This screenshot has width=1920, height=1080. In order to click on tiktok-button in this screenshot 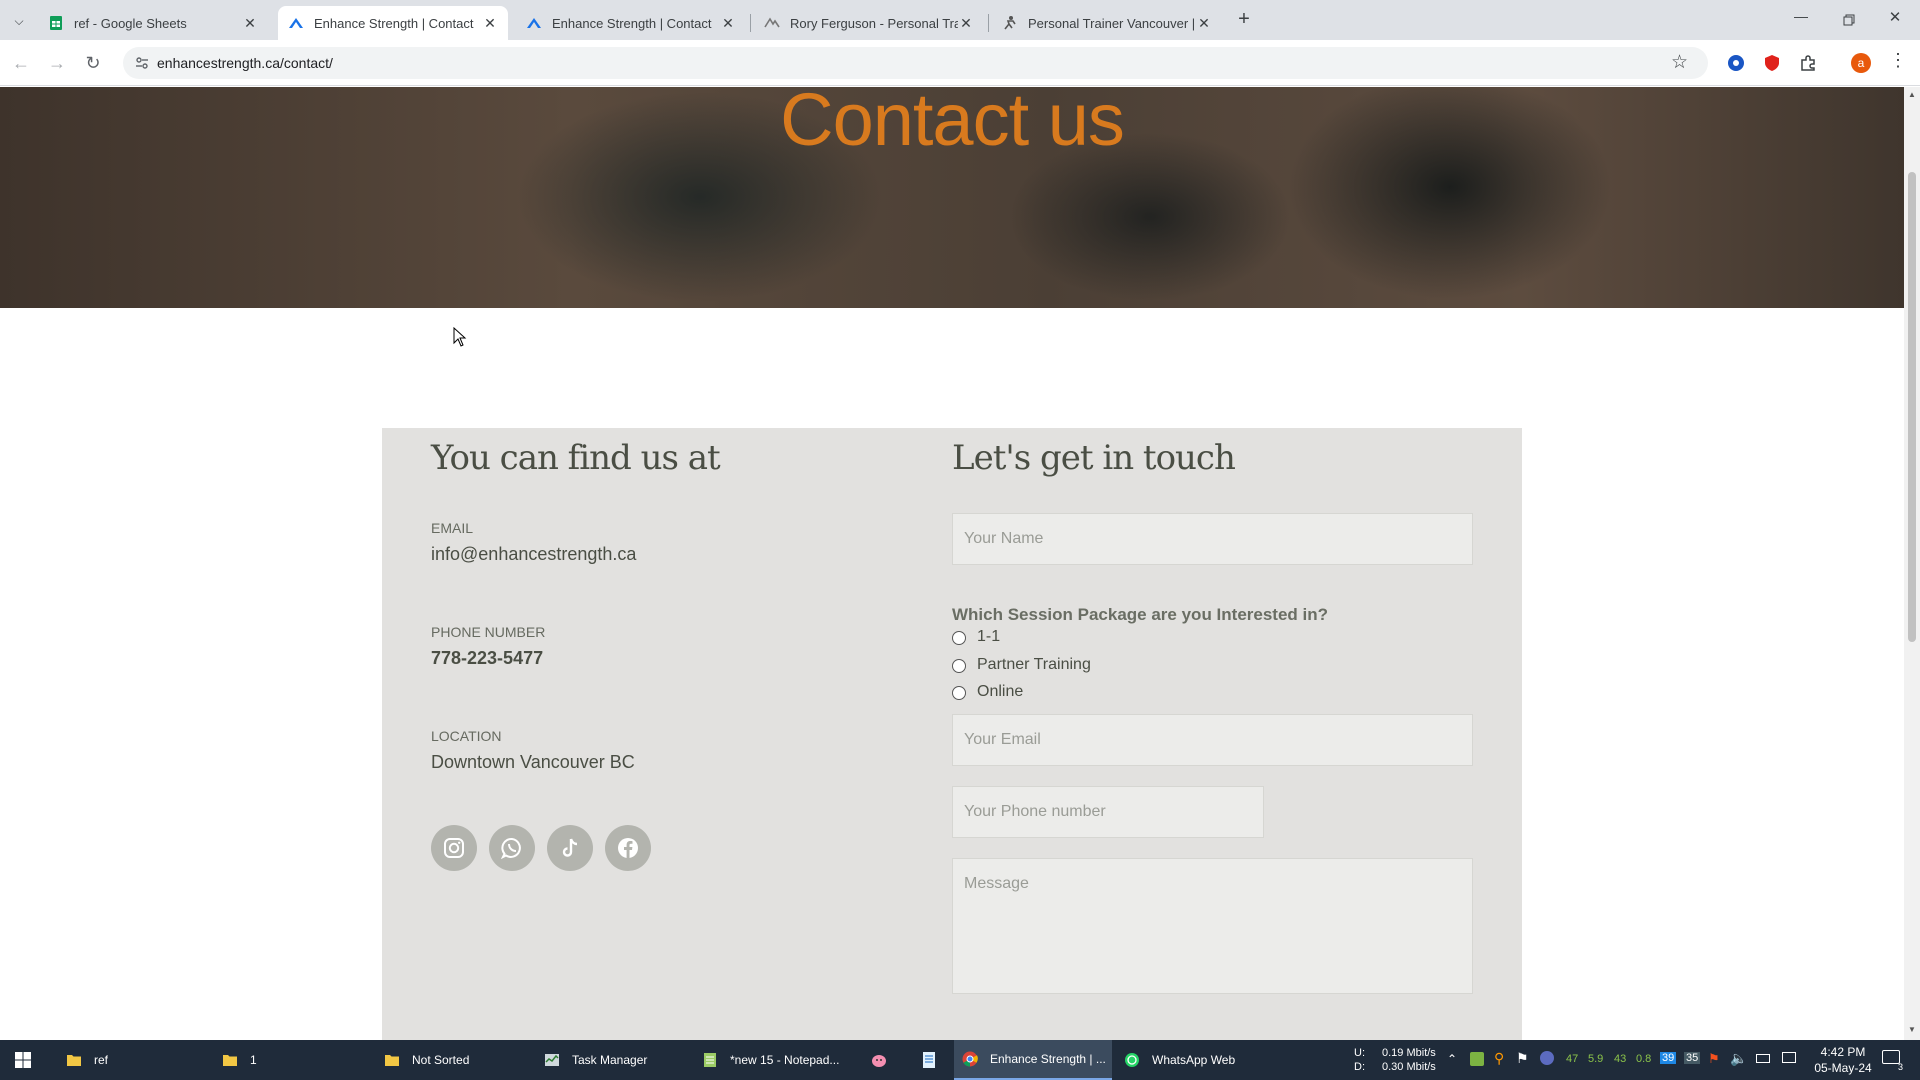, I will do `click(570, 848)`.